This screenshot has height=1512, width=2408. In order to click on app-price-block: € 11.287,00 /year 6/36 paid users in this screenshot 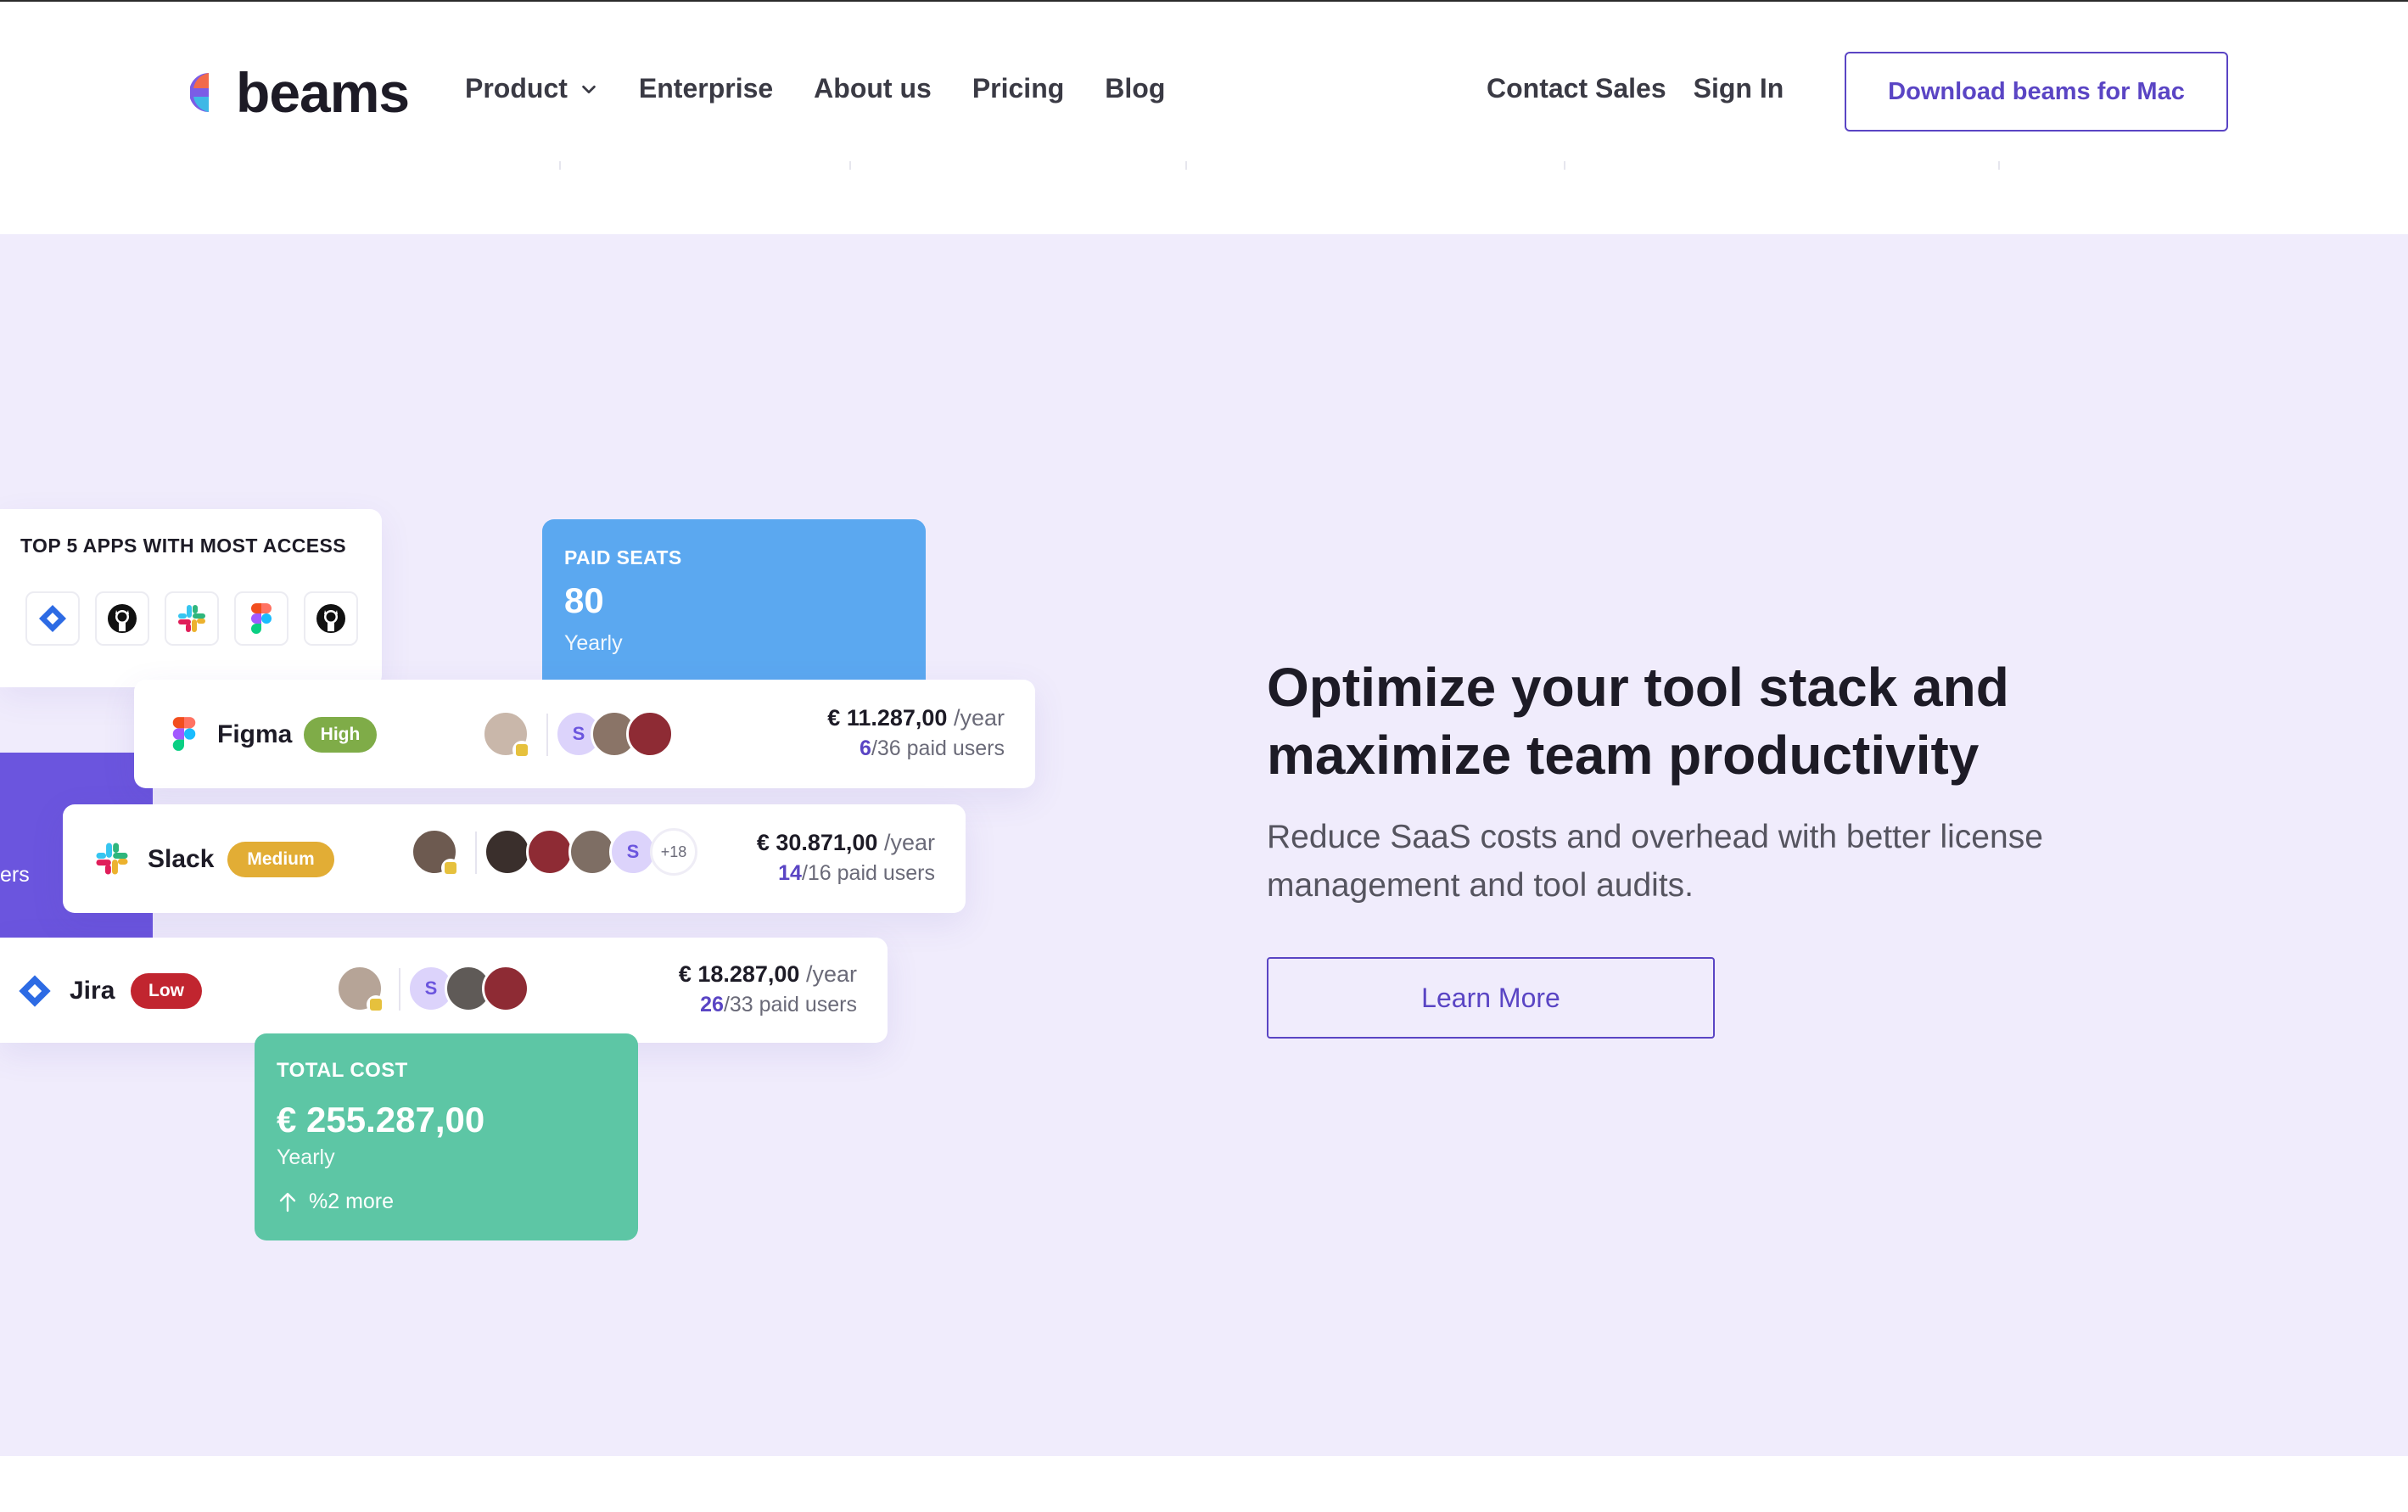, I will do `click(916, 733)`.